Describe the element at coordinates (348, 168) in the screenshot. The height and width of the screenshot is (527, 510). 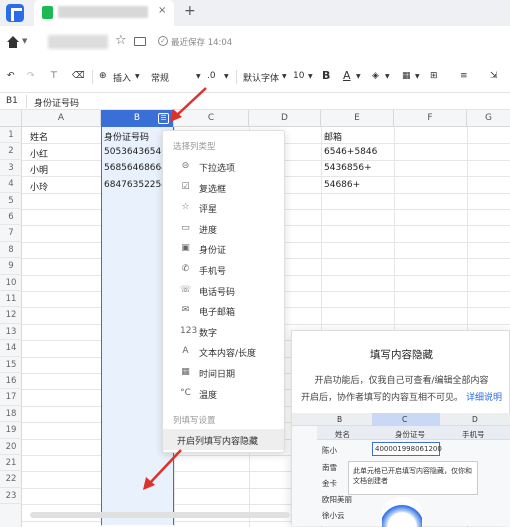
I see `cell-e3: 5436856+` at that location.